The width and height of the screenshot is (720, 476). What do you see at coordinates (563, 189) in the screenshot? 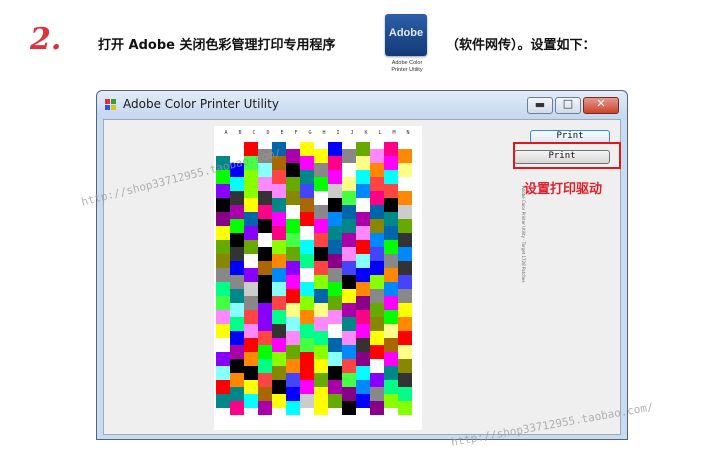
I see `annotation-text: 设置打印驱动` at bounding box center [563, 189].